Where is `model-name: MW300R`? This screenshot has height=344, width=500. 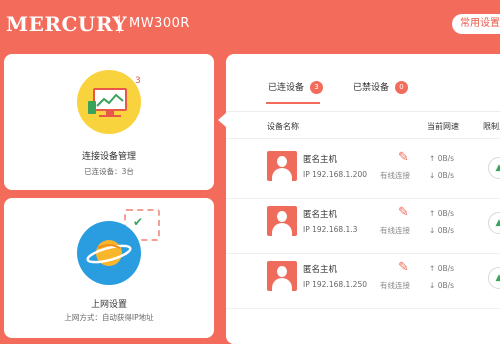 model-name: MW300R is located at coordinates (159, 23).